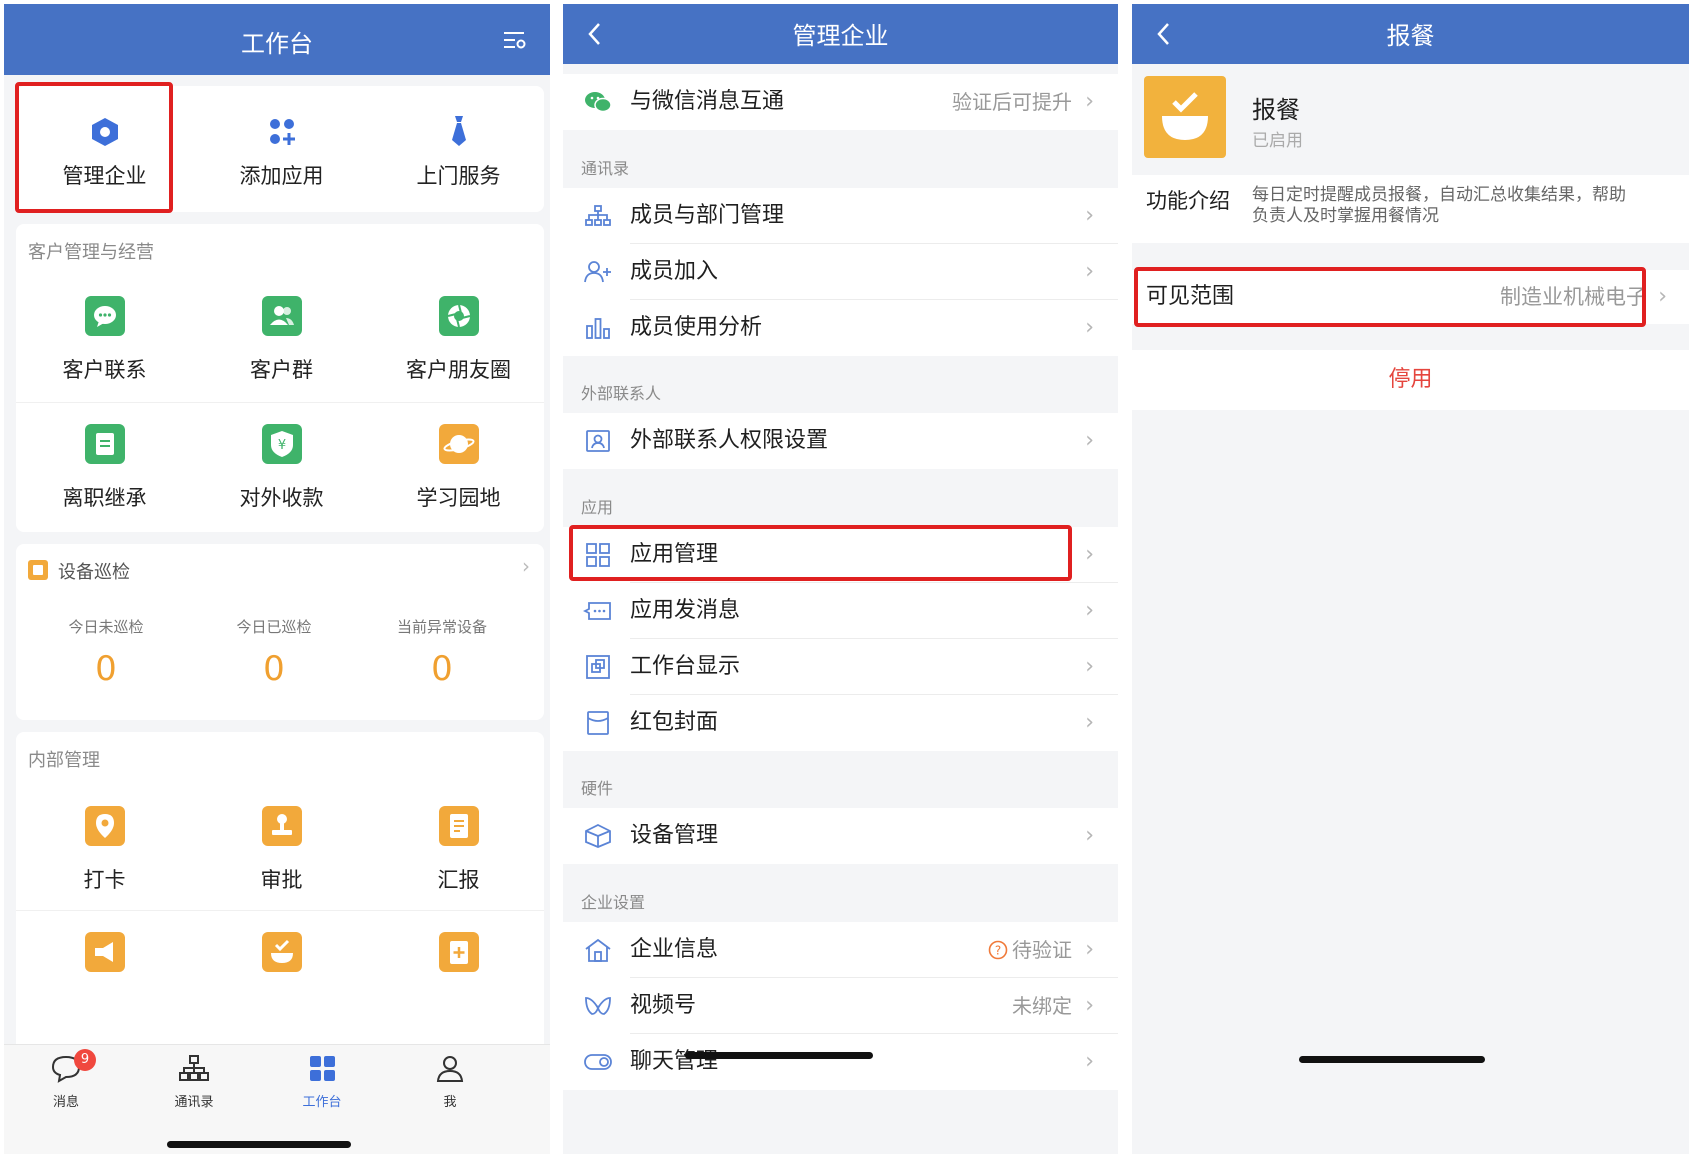 The height and width of the screenshot is (1163, 1693). What do you see at coordinates (281, 880) in the screenshot?
I see `item-label: 审批` at bounding box center [281, 880].